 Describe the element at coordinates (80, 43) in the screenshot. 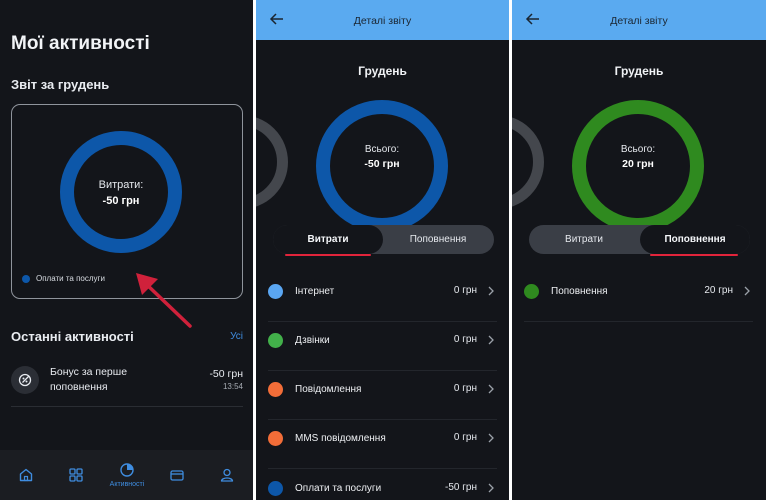

I see `page-title: Мої активності` at that location.